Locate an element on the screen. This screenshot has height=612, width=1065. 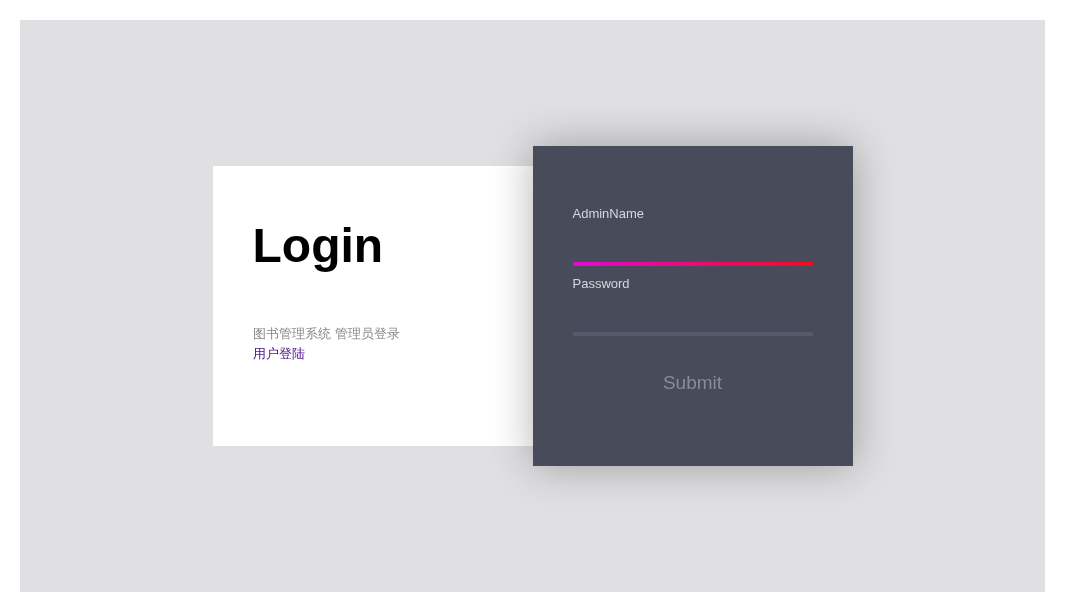
field-label: AdminName is located at coordinates (608, 214).